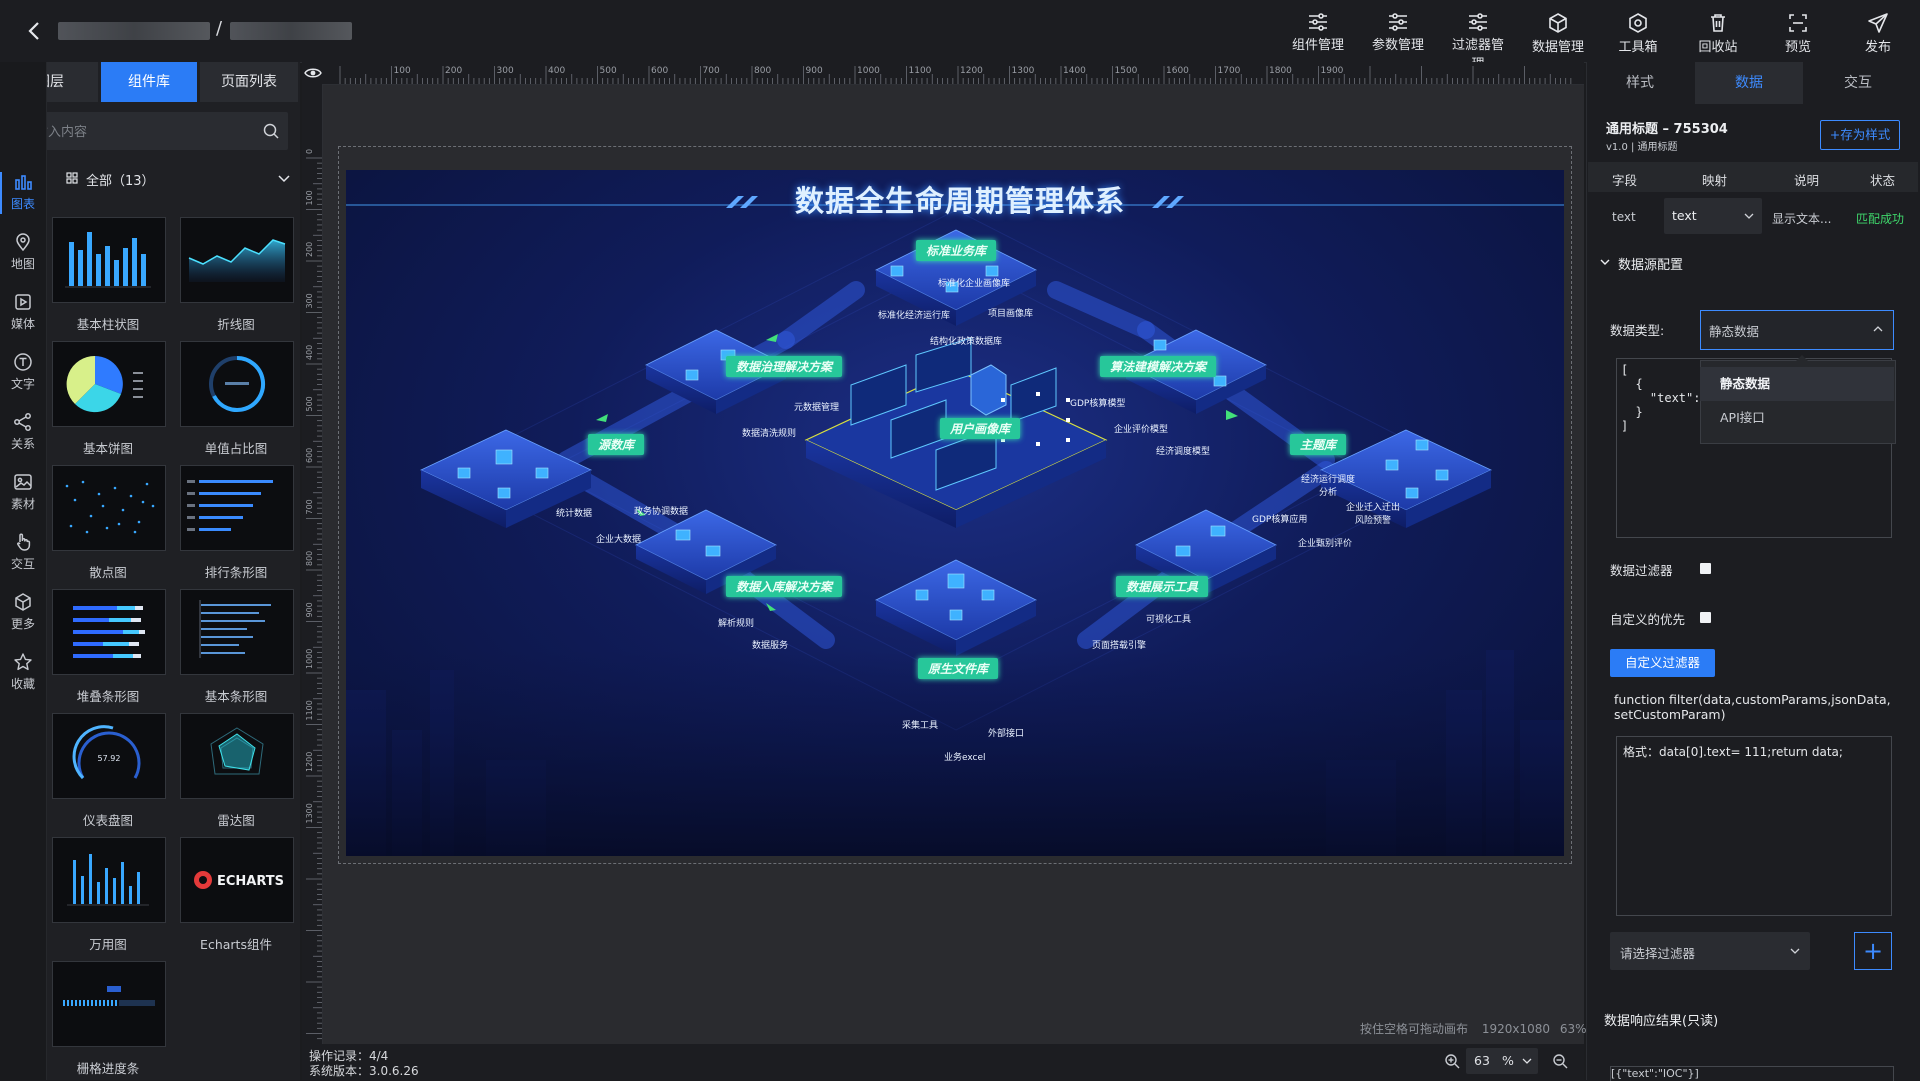  What do you see at coordinates (1318, 31) in the screenshot?
I see `tool-component-manage: 组件管理` at bounding box center [1318, 31].